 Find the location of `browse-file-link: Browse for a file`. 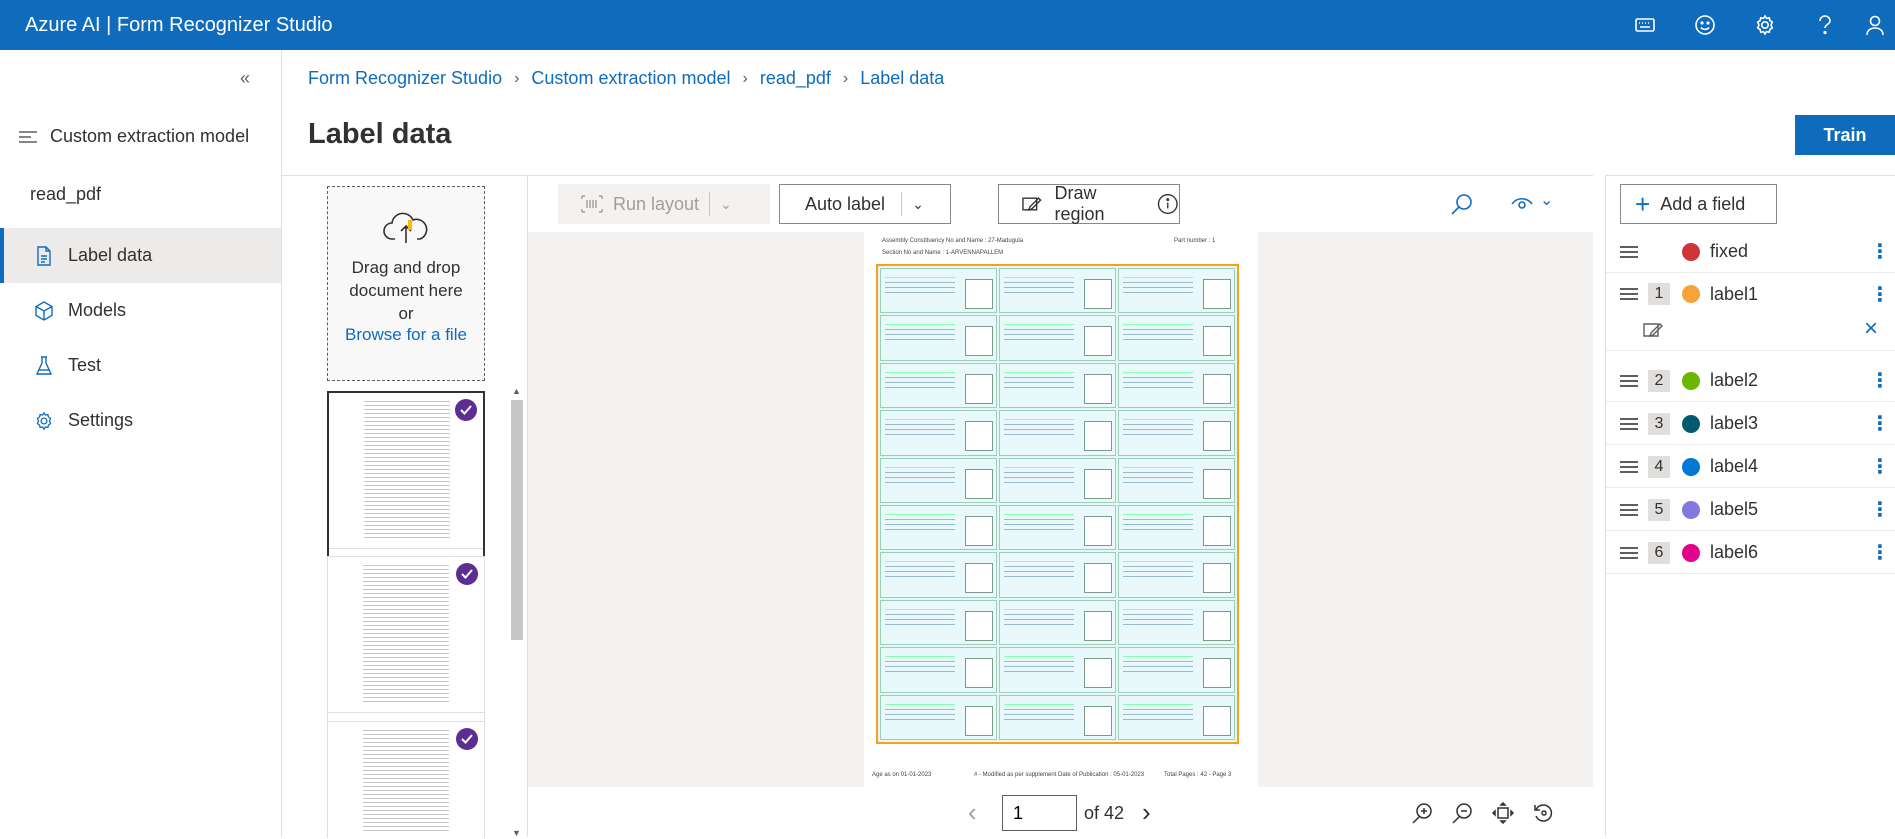

browse-file-link: Browse for a file is located at coordinates (406, 335).